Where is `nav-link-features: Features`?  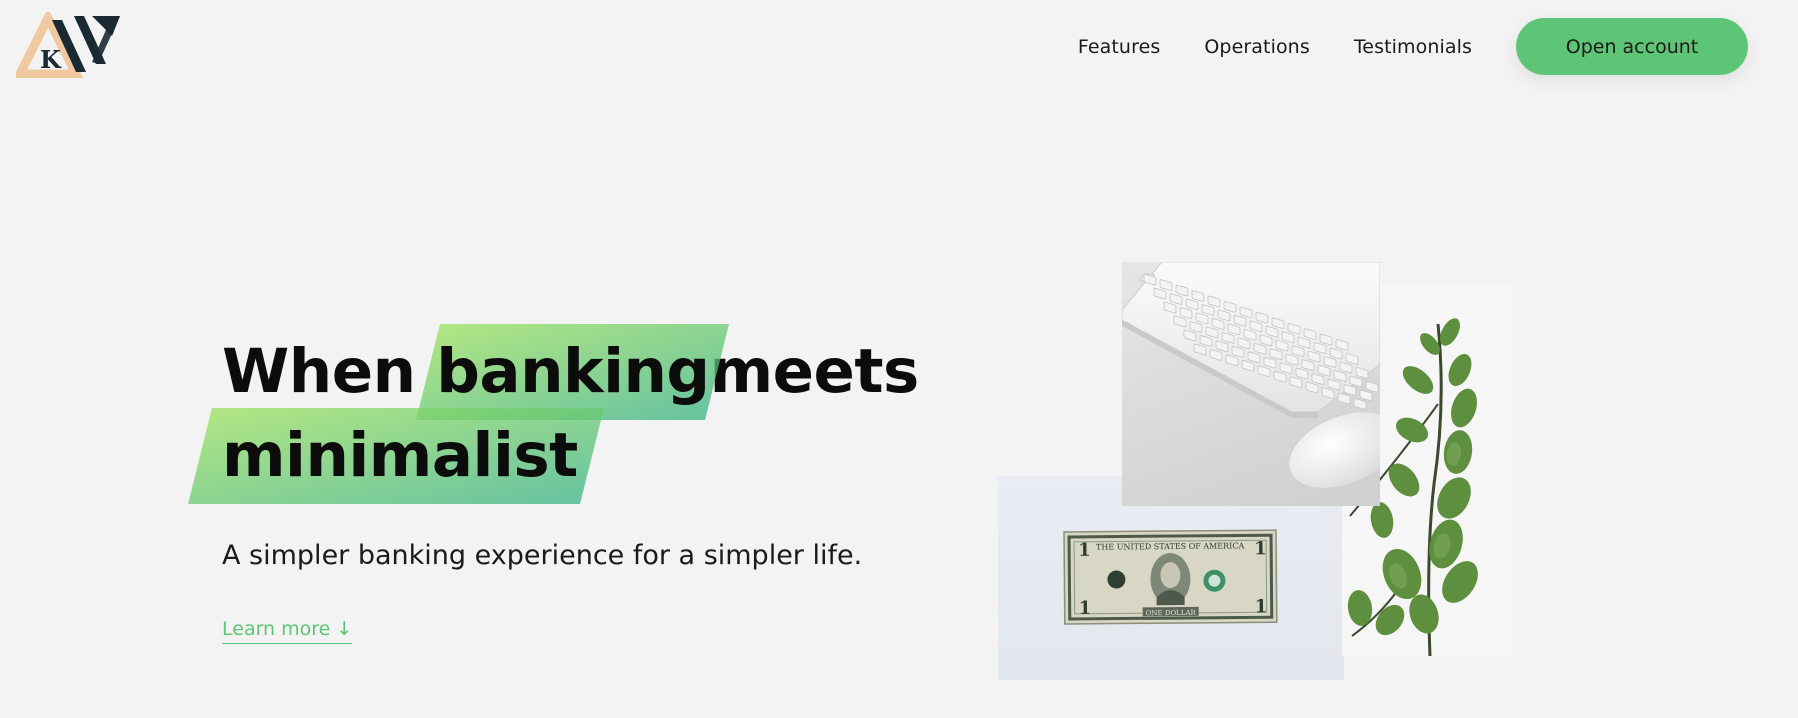
nav-link-features: Features is located at coordinates (1119, 47).